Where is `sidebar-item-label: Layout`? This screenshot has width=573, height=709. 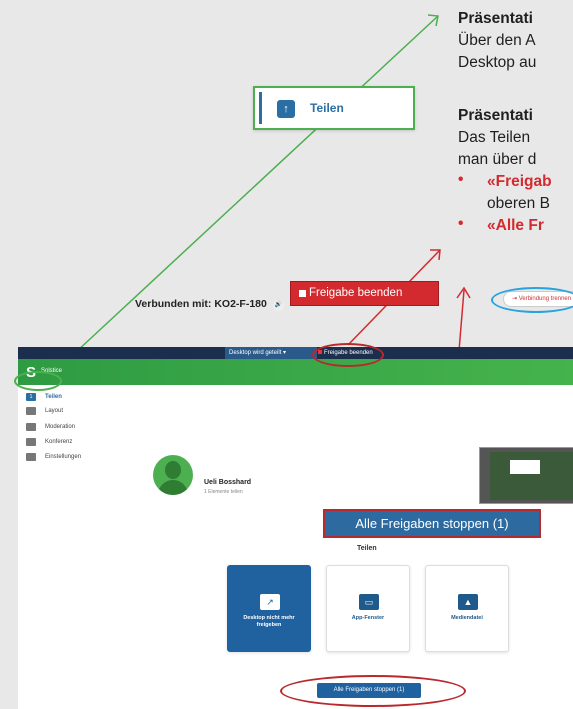 sidebar-item-label: Layout is located at coordinates (54, 411).